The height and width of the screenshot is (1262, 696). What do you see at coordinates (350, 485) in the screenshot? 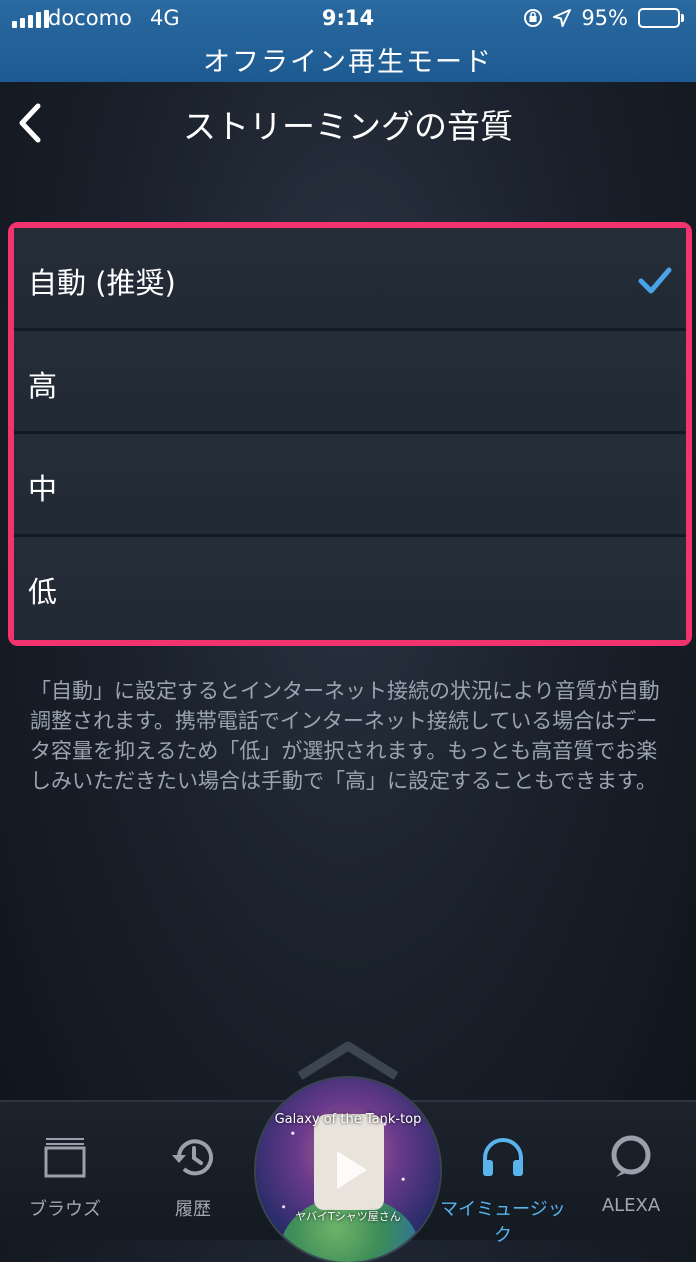
I see `option-medium: 中` at bounding box center [350, 485].